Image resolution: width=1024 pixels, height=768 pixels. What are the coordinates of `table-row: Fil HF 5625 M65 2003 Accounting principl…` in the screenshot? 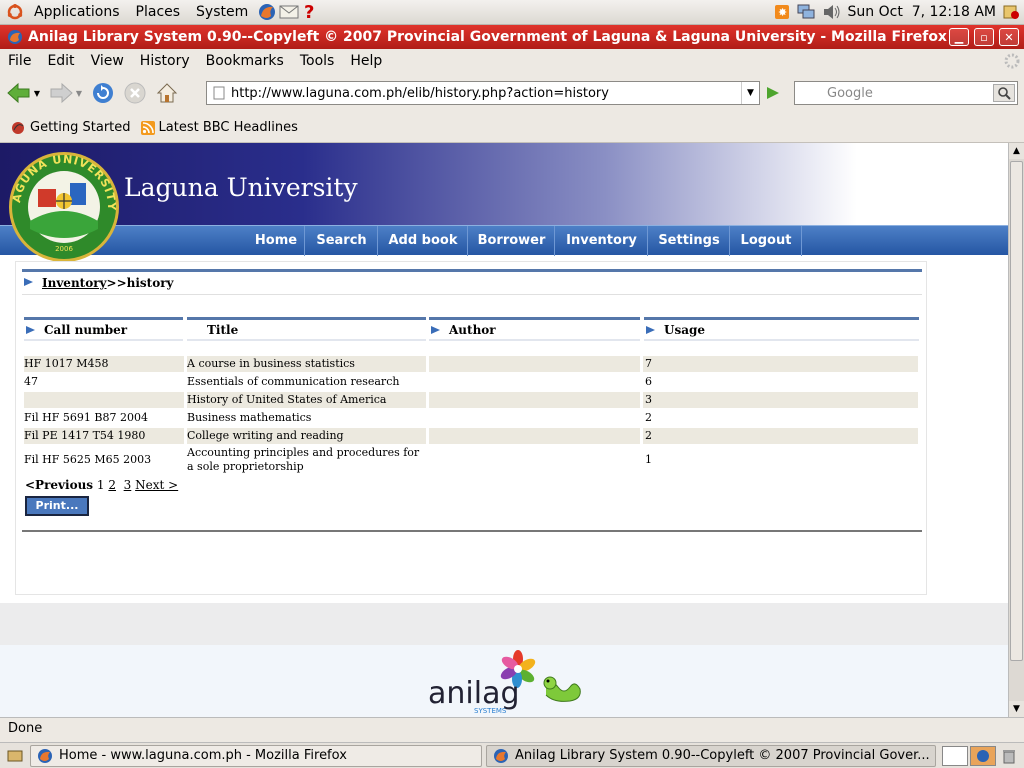 It's located at (472, 460).